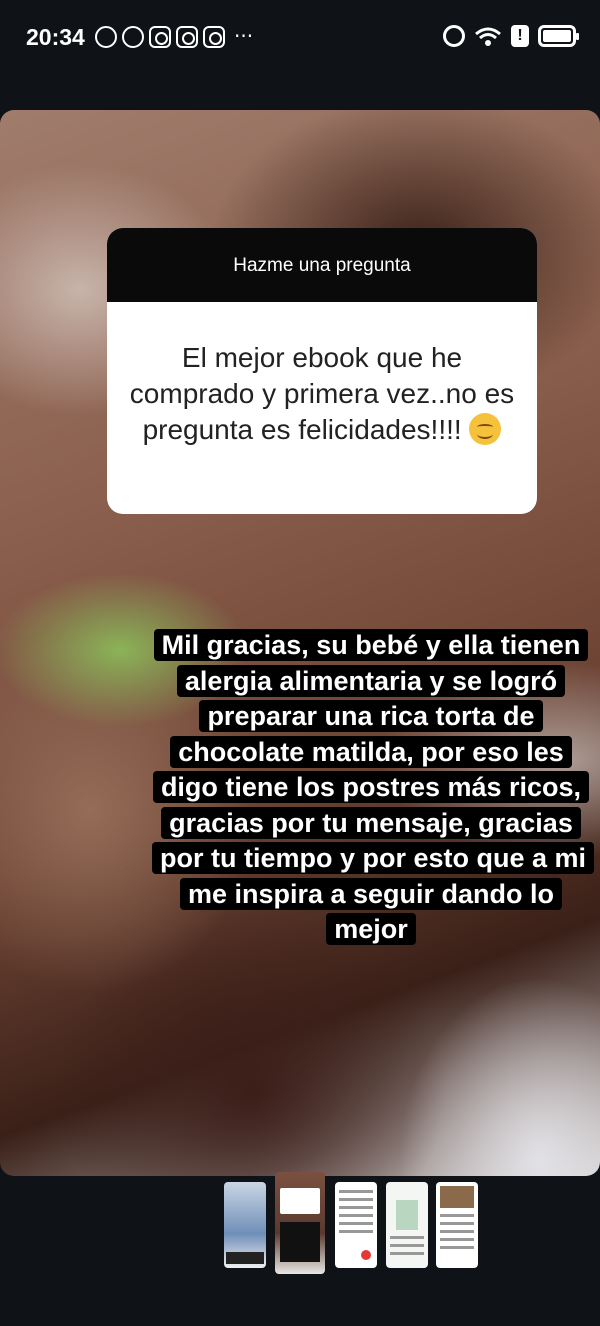  What do you see at coordinates (558, 36) in the screenshot?
I see `battery-icon` at bounding box center [558, 36].